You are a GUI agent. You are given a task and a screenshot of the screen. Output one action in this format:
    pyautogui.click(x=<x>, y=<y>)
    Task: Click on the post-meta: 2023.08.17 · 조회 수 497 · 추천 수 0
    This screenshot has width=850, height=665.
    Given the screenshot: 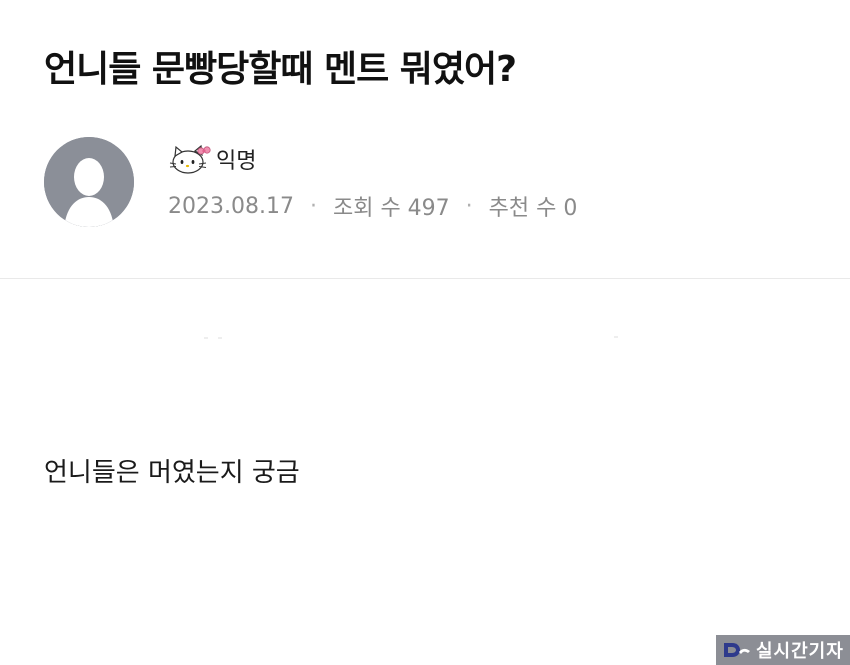 What is the action you would take?
    pyautogui.click(x=372, y=206)
    